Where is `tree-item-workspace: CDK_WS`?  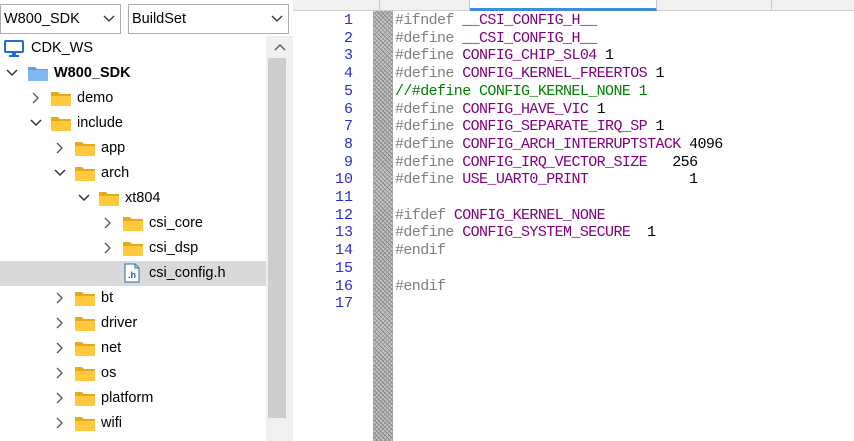 tree-item-workspace: CDK_WS is located at coordinates (133, 48).